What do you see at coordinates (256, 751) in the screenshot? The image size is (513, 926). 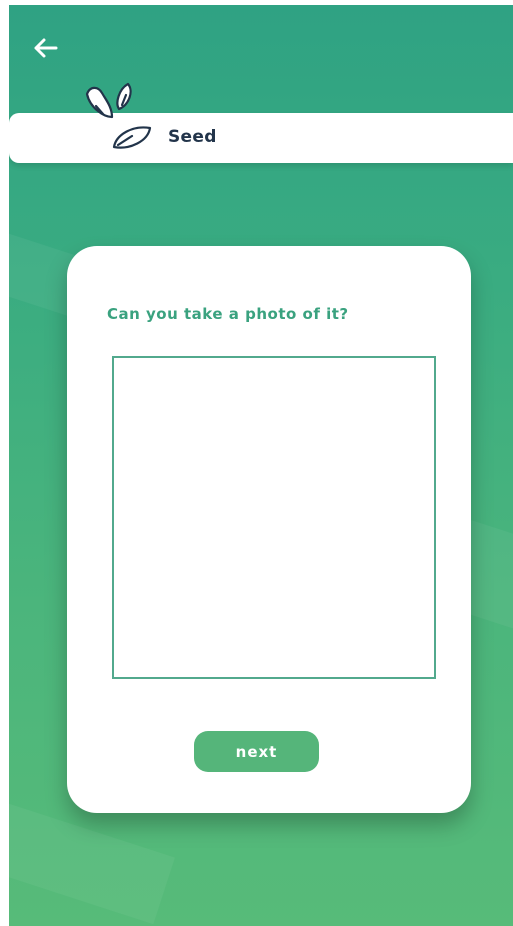 I see `next-button: next` at bounding box center [256, 751].